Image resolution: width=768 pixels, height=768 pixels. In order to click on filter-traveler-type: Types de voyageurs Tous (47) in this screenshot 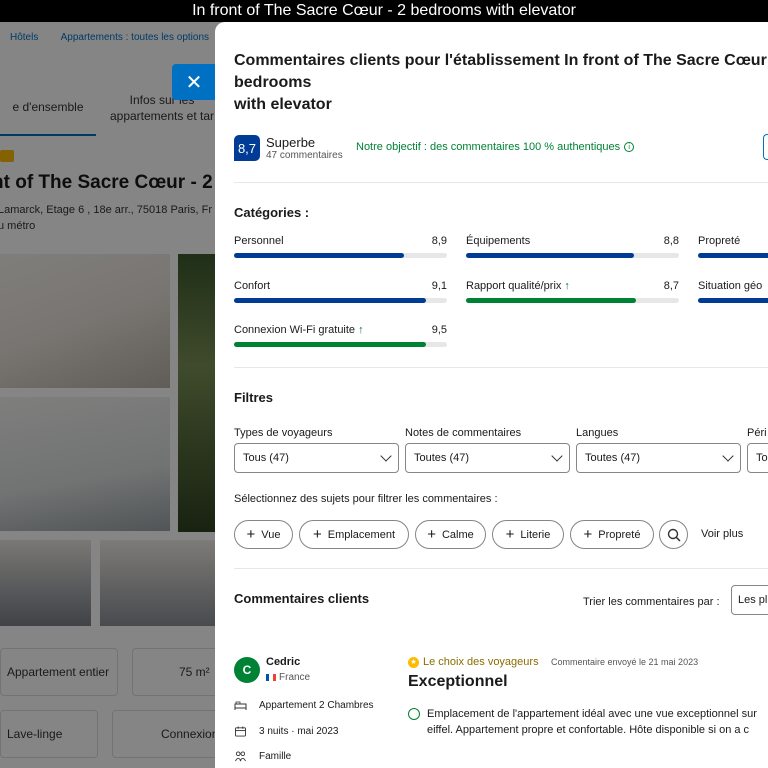, I will do `click(316, 450)`.